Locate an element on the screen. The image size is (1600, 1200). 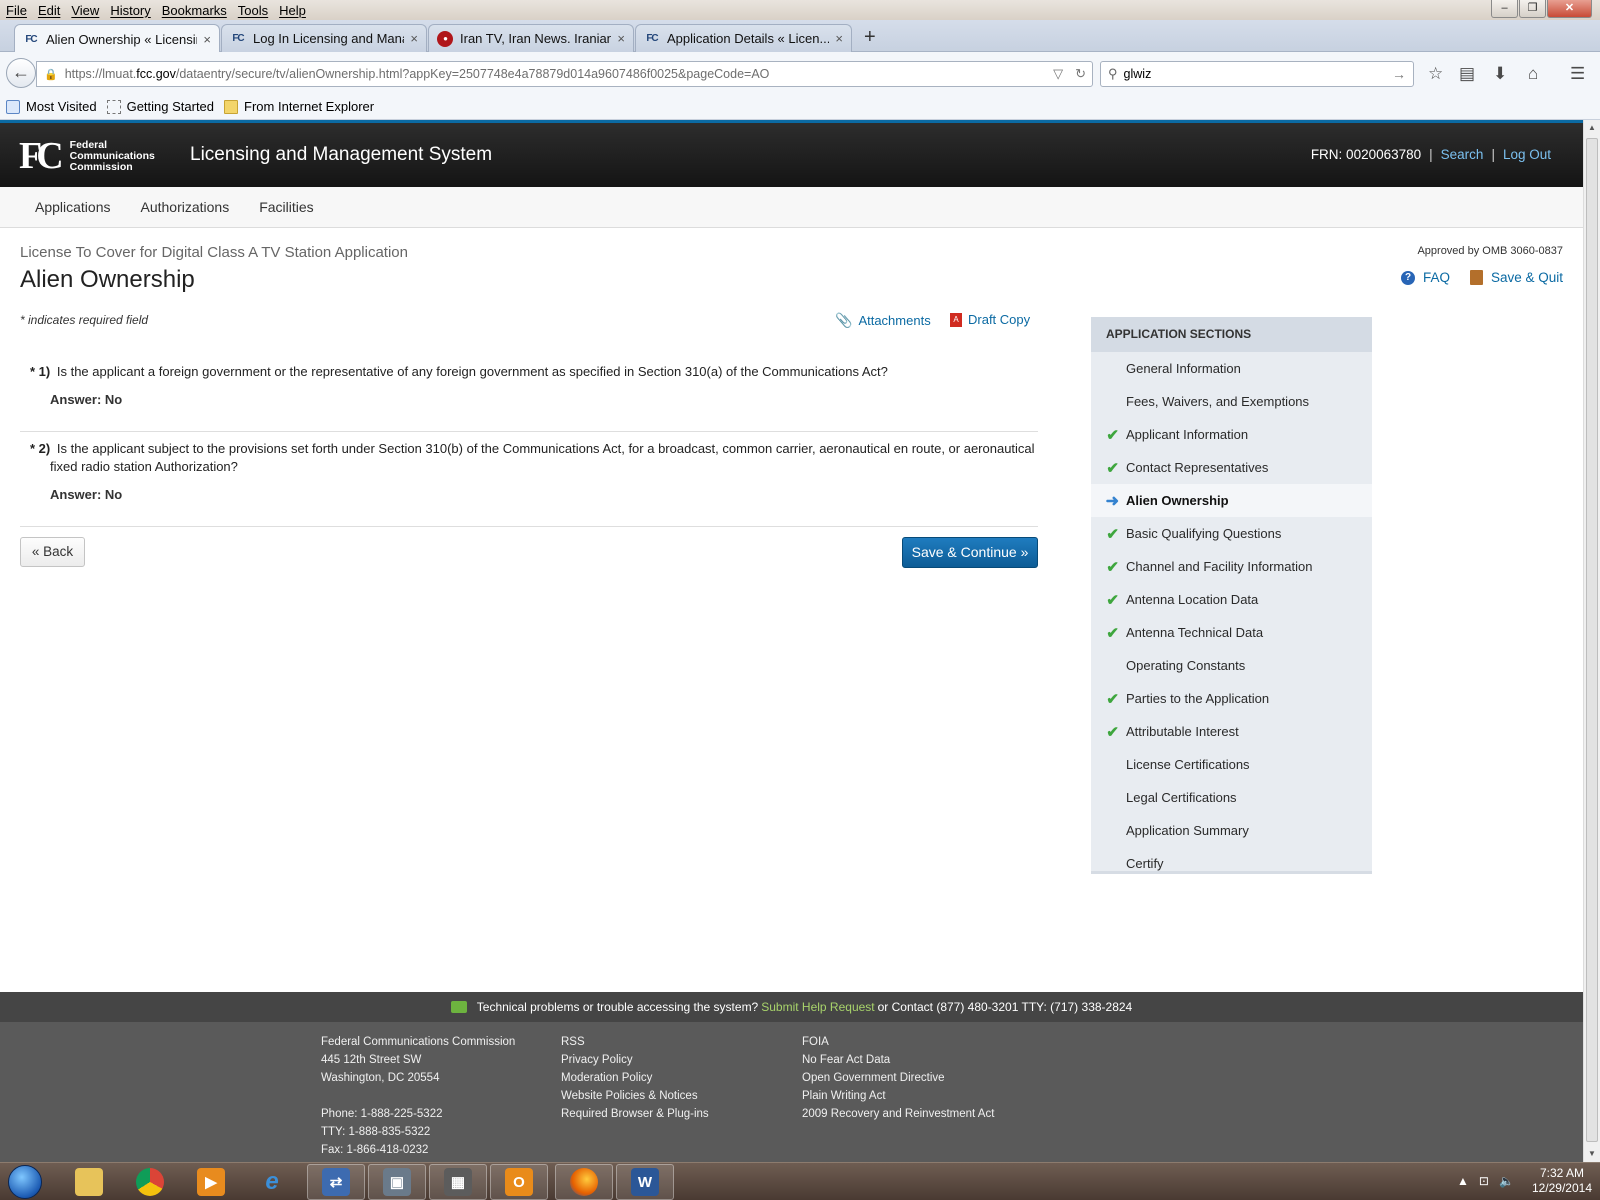
firefox-icon is located at coordinates (584, 1182).